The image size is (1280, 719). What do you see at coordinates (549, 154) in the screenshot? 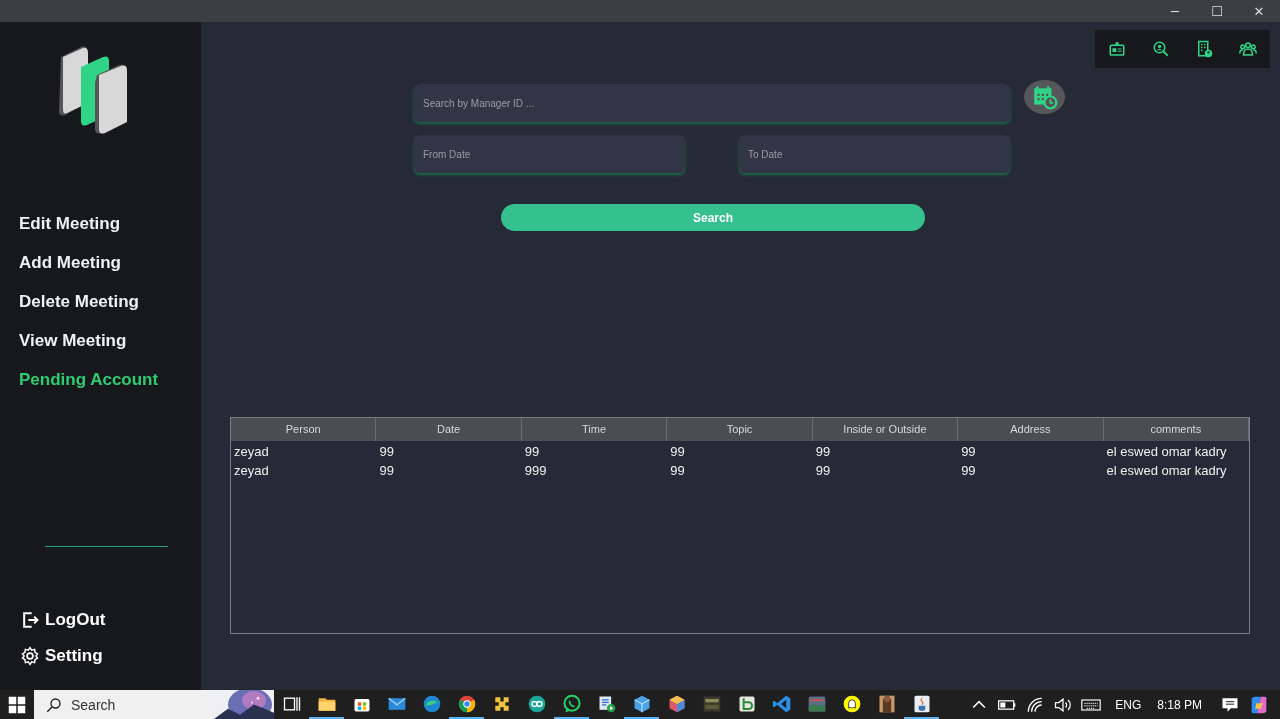
I see `date-field: From Date` at bounding box center [549, 154].